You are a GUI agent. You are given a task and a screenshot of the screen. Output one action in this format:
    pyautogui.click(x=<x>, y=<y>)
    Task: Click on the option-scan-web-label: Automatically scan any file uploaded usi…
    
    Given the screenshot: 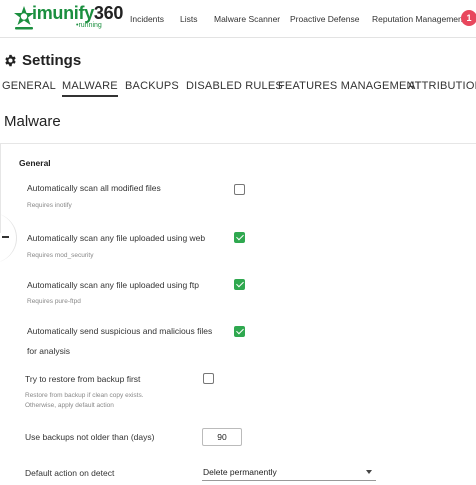 What is the action you would take?
    pyautogui.click(x=116, y=238)
    